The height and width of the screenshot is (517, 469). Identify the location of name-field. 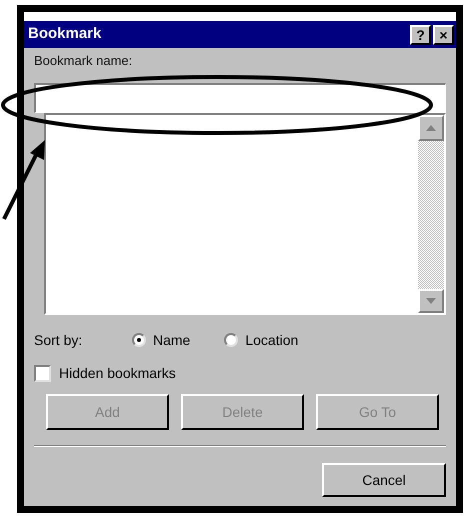
(240, 98).